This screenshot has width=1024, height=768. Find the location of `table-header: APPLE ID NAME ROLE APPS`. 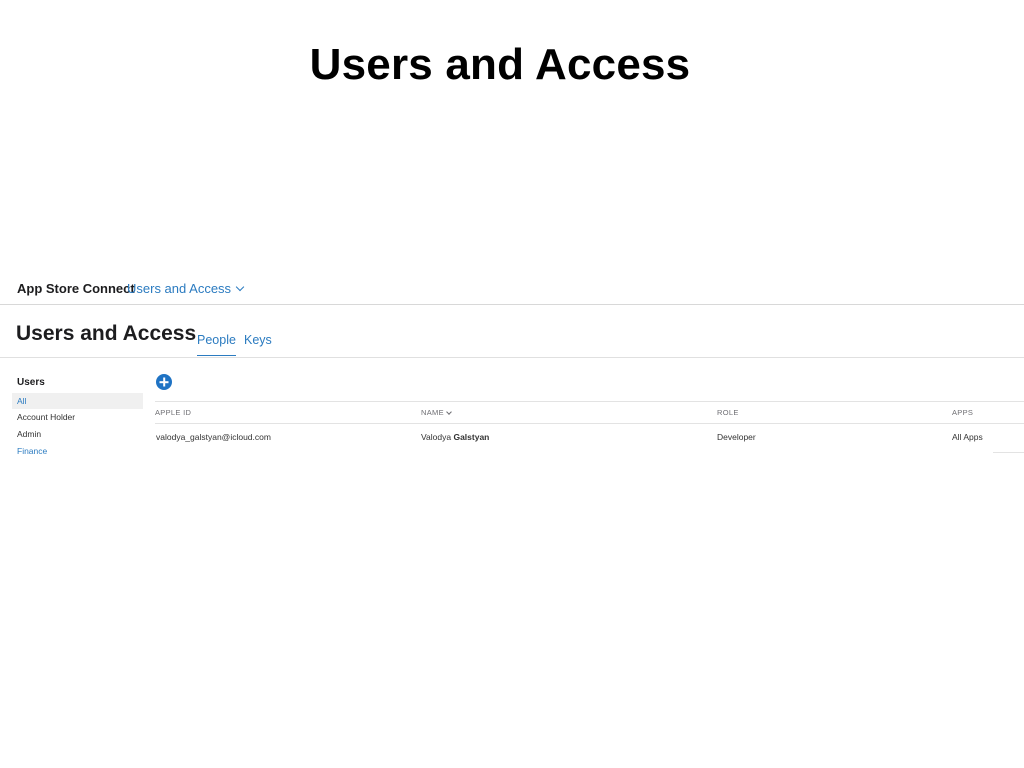

table-header: APPLE ID NAME ROLE APPS is located at coordinates (589, 412).